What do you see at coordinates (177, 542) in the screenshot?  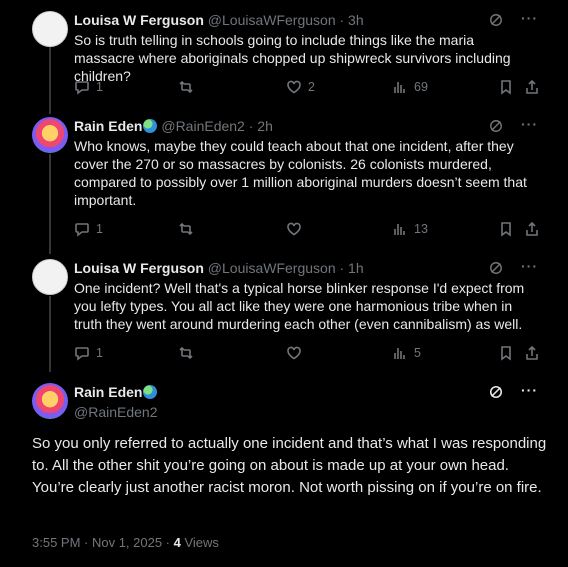 I see `views-count: 4` at bounding box center [177, 542].